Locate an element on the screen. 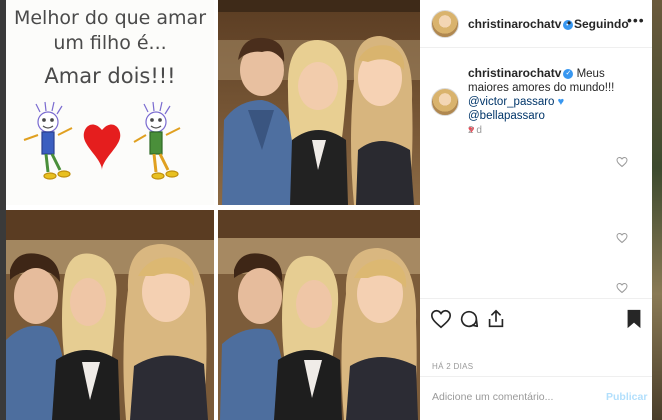 This screenshot has height=420, width=662. post-header: christinarochatv ✓ • Seguindo ••• is located at coordinates (536, 24).